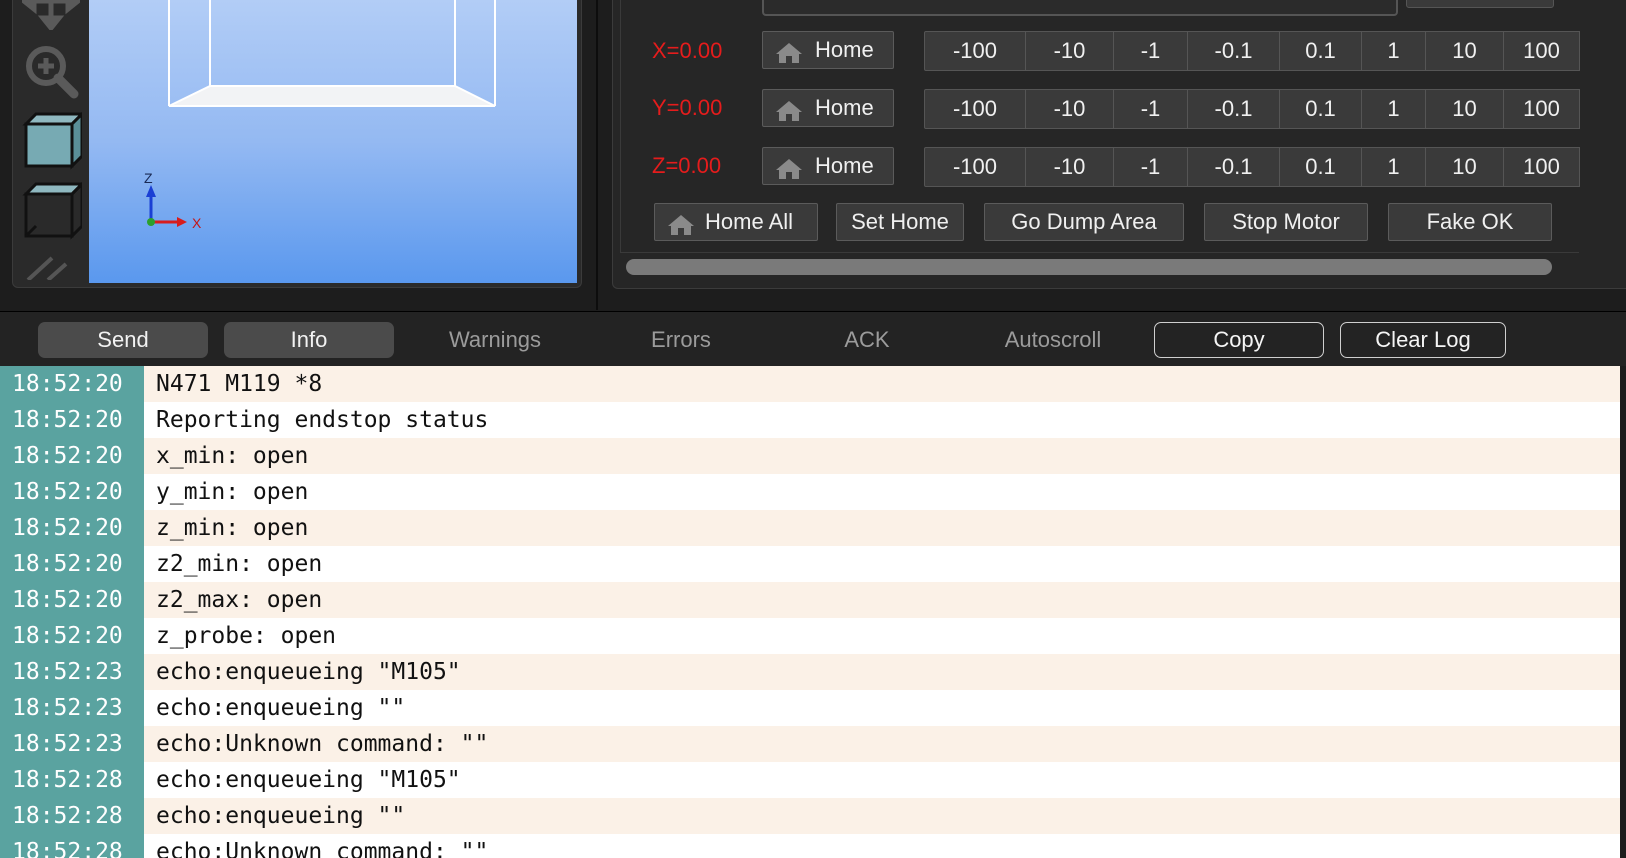 The width and height of the screenshot is (1626, 858). I want to click on x-step-minus-0-1: -0.1, so click(1234, 51).